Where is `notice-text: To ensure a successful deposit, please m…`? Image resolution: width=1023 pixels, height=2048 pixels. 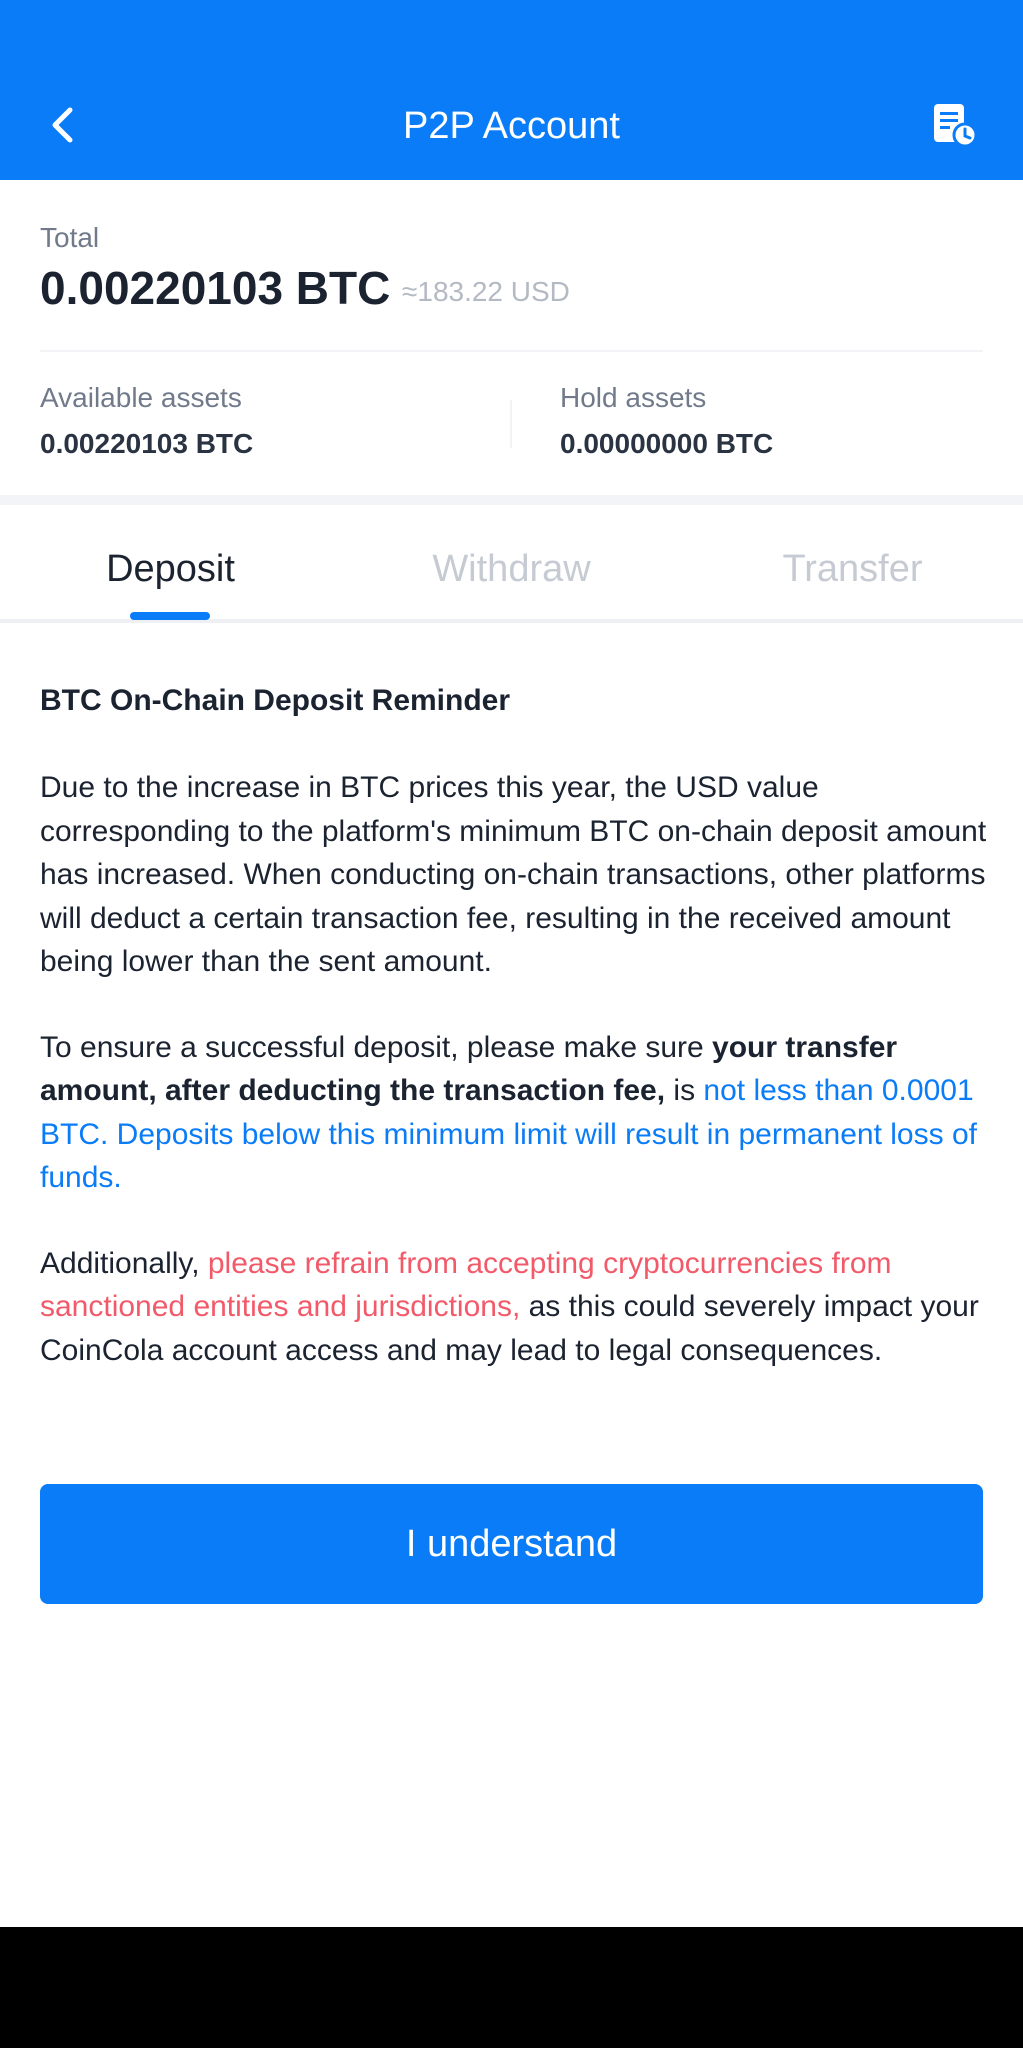 notice-text: To ensure a successful deposit, please m… is located at coordinates (376, 1047).